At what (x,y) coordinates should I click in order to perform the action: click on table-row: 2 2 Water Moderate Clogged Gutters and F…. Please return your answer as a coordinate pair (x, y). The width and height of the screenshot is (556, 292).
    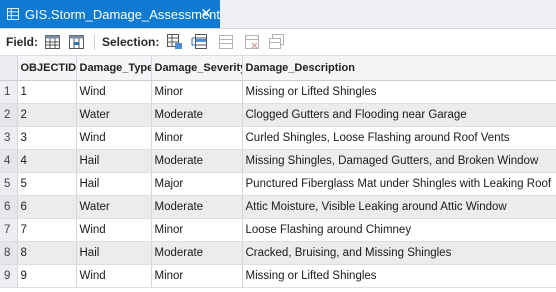
    Looking at the image, I should click on (278, 115).